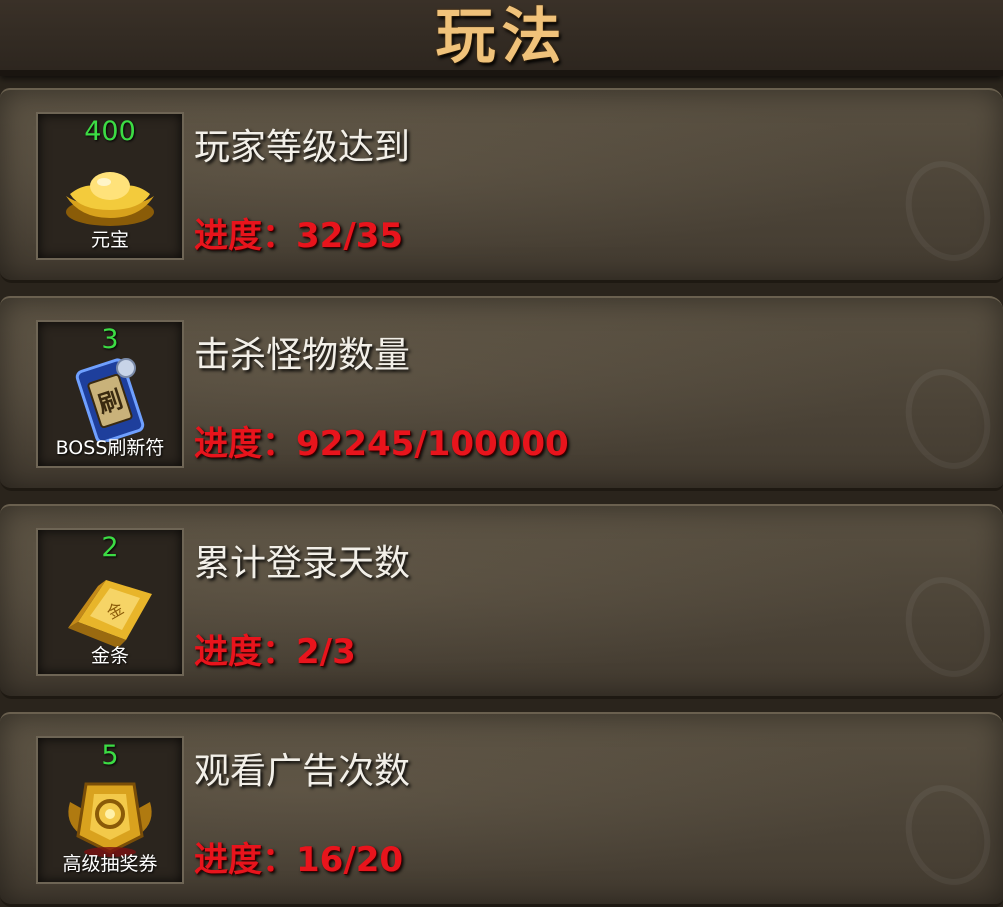 The height and width of the screenshot is (907, 1003). Describe the element at coordinates (110, 547) in the screenshot. I see `reward-quantity: 2` at that location.